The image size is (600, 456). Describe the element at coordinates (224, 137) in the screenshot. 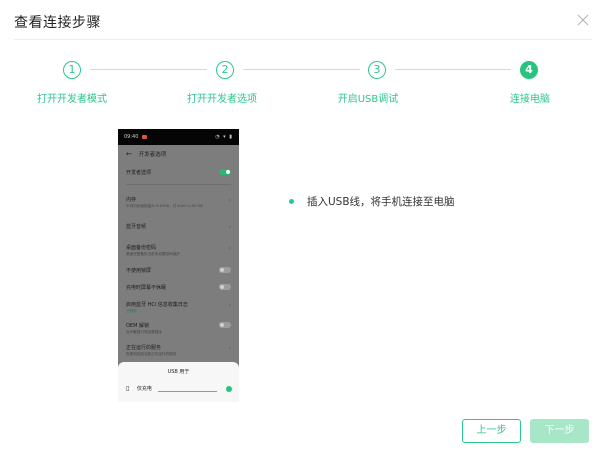

I see `status-icons: ◔ ▾ ▮` at that location.